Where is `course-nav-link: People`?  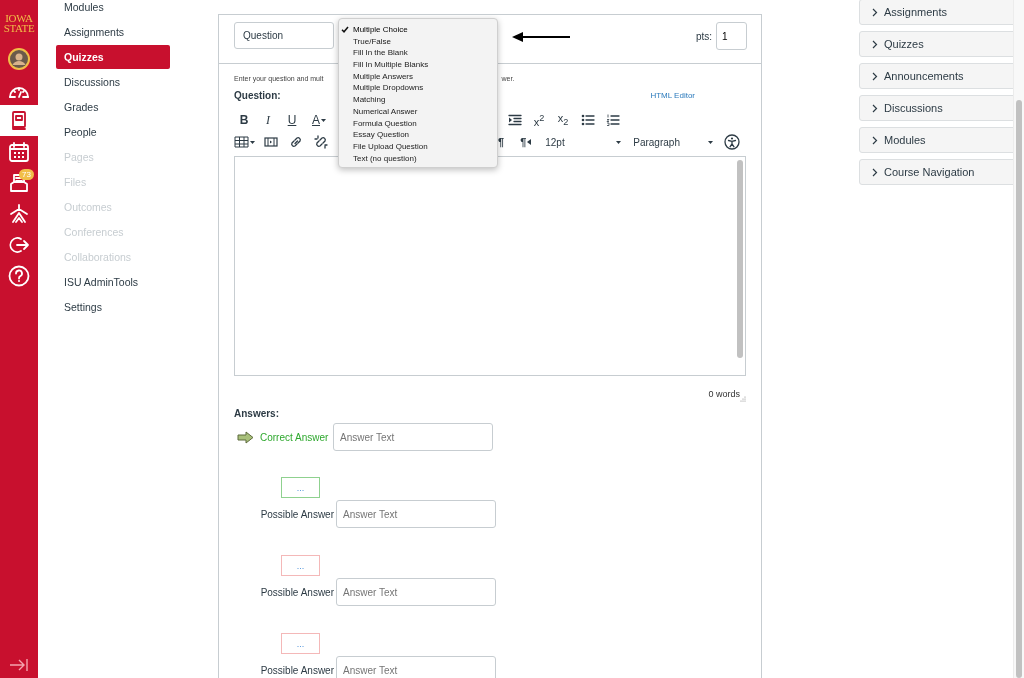
course-nav-link: People is located at coordinates (113, 132).